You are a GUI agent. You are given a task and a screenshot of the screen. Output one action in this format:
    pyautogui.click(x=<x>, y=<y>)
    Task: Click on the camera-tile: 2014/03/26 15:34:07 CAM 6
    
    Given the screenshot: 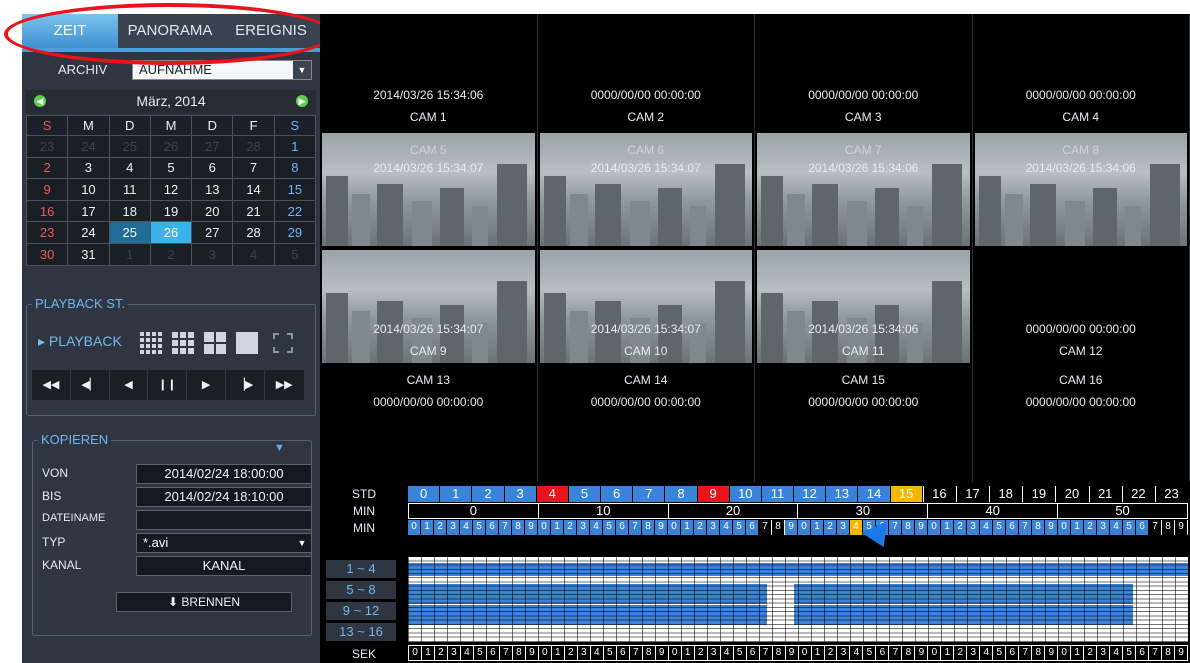 What is the action you would take?
    pyautogui.click(x=646, y=189)
    